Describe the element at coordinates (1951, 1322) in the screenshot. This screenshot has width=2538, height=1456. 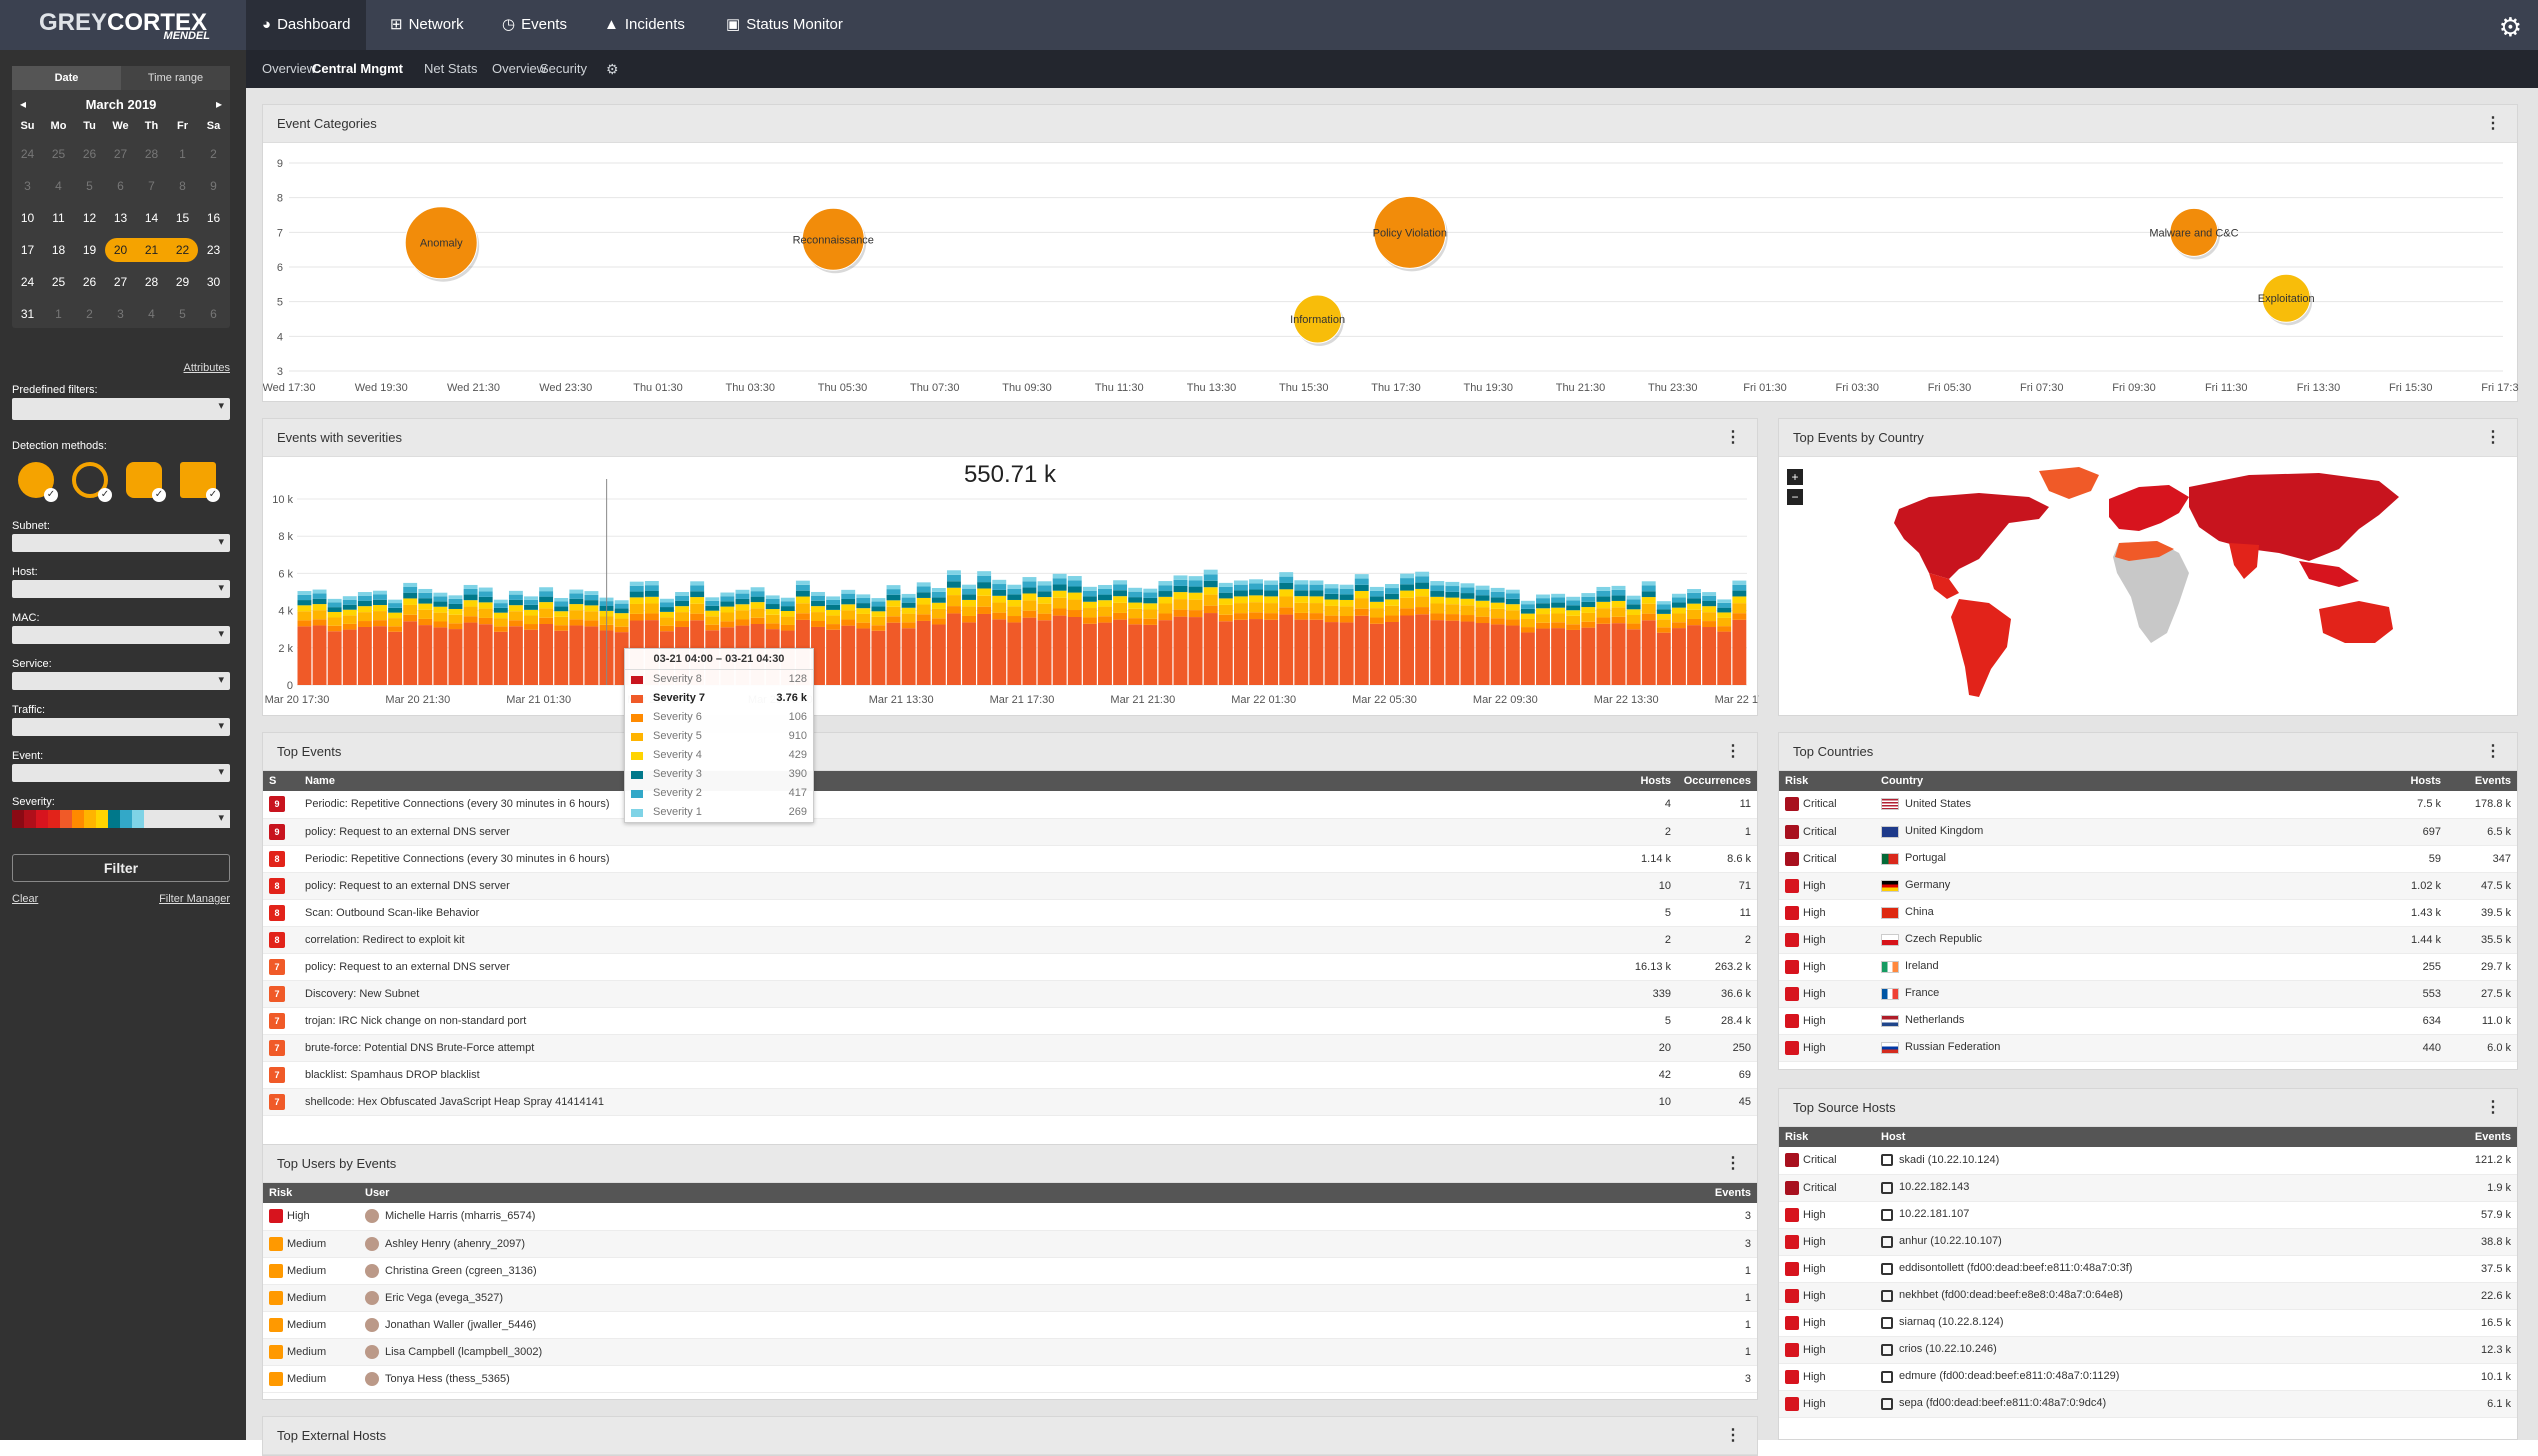
I see `host-name: siarnaq (10.22.8.124)` at that location.